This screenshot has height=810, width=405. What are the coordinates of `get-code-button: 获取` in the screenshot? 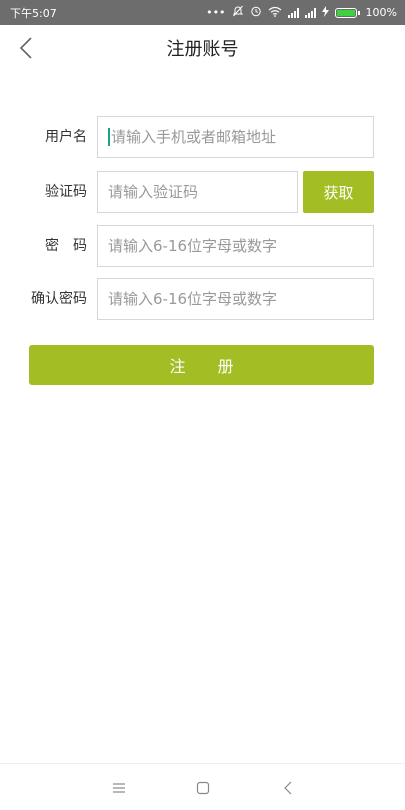 It's located at (338, 192).